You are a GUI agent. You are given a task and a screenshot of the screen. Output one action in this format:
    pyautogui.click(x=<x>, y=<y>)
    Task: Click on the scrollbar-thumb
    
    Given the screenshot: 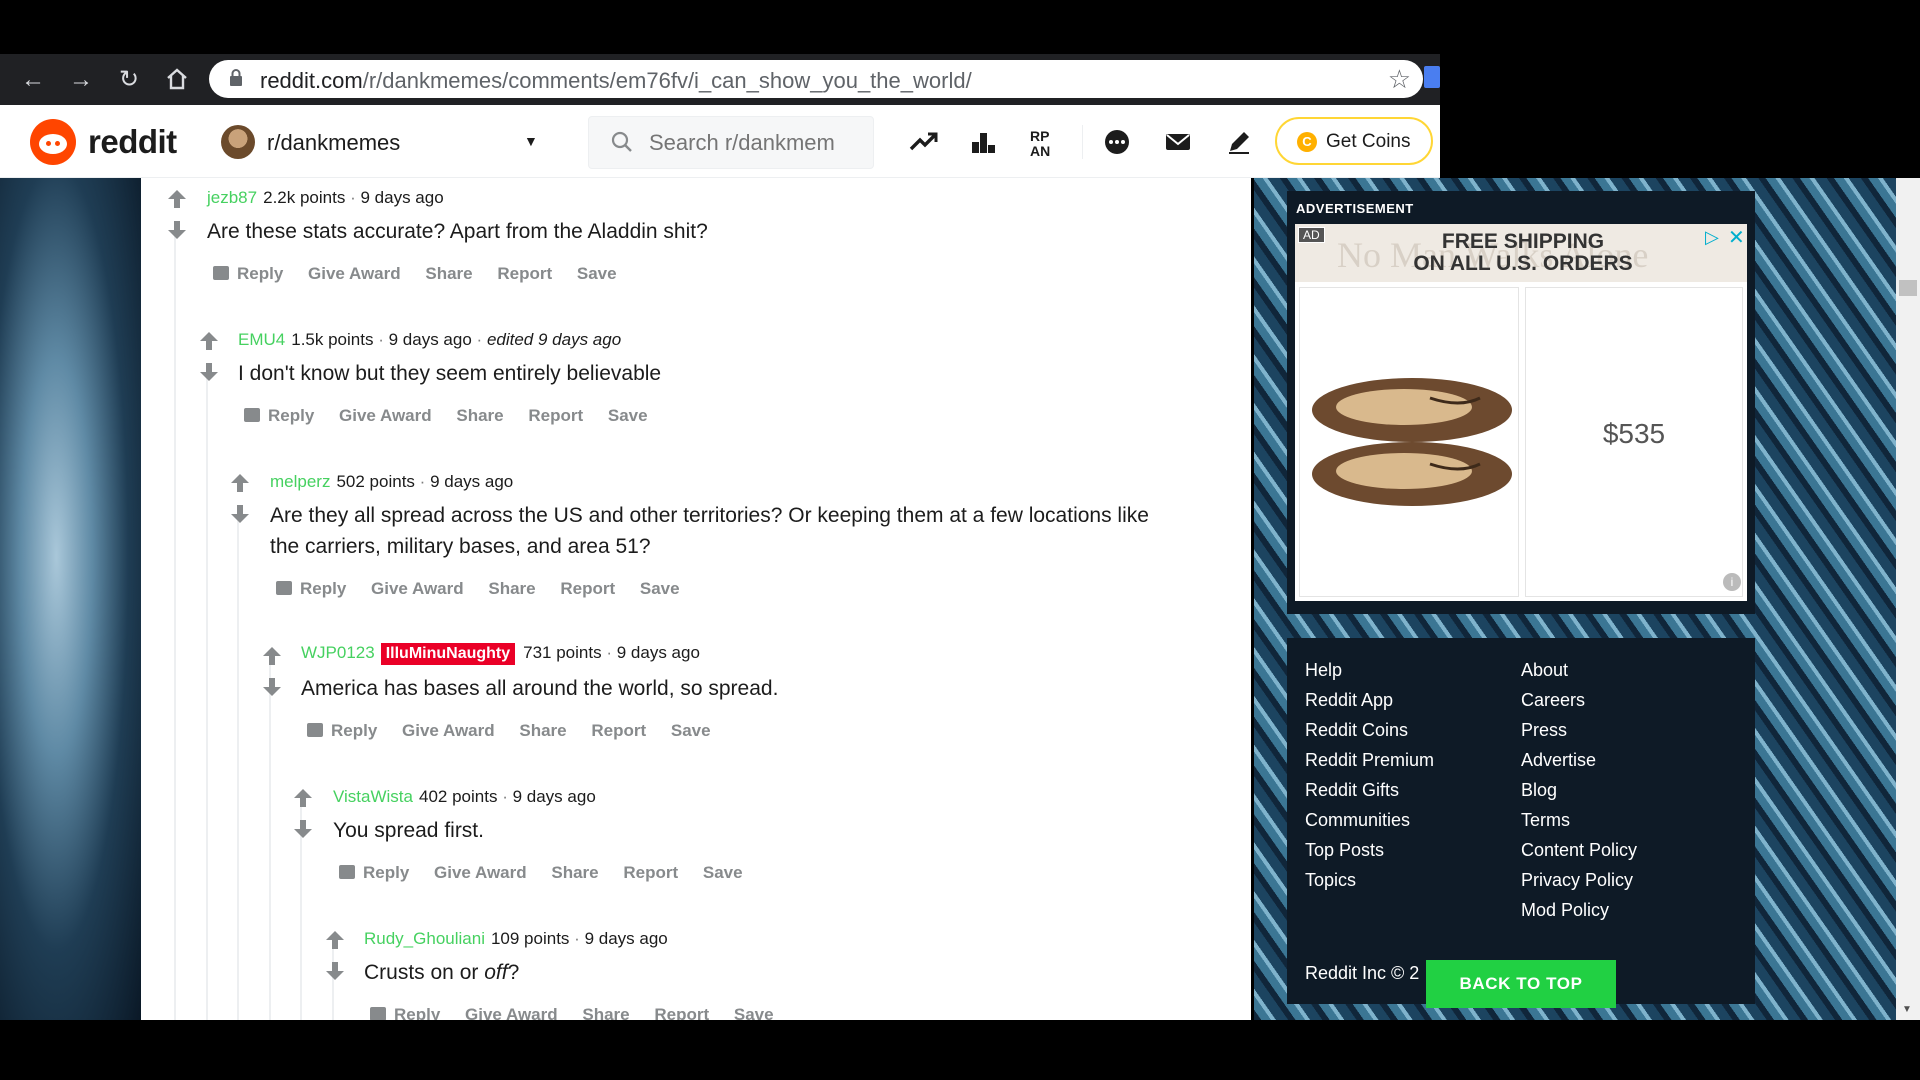 What is the action you would take?
    pyautogui.click(x=1908, y=288)
    